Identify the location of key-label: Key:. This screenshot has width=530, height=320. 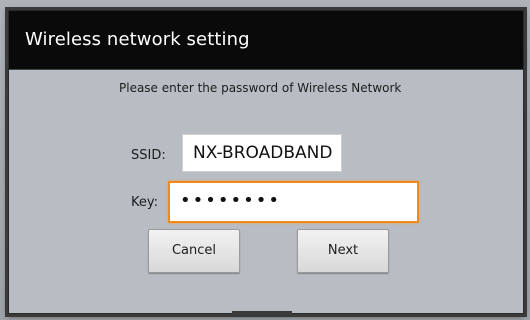
(145, 202).